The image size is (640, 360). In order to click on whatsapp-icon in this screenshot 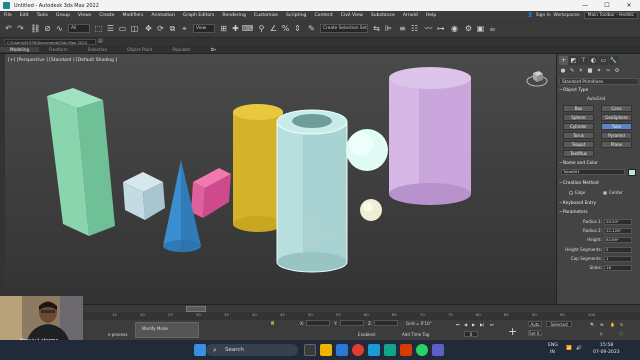, I will do `click(422, 350)`.